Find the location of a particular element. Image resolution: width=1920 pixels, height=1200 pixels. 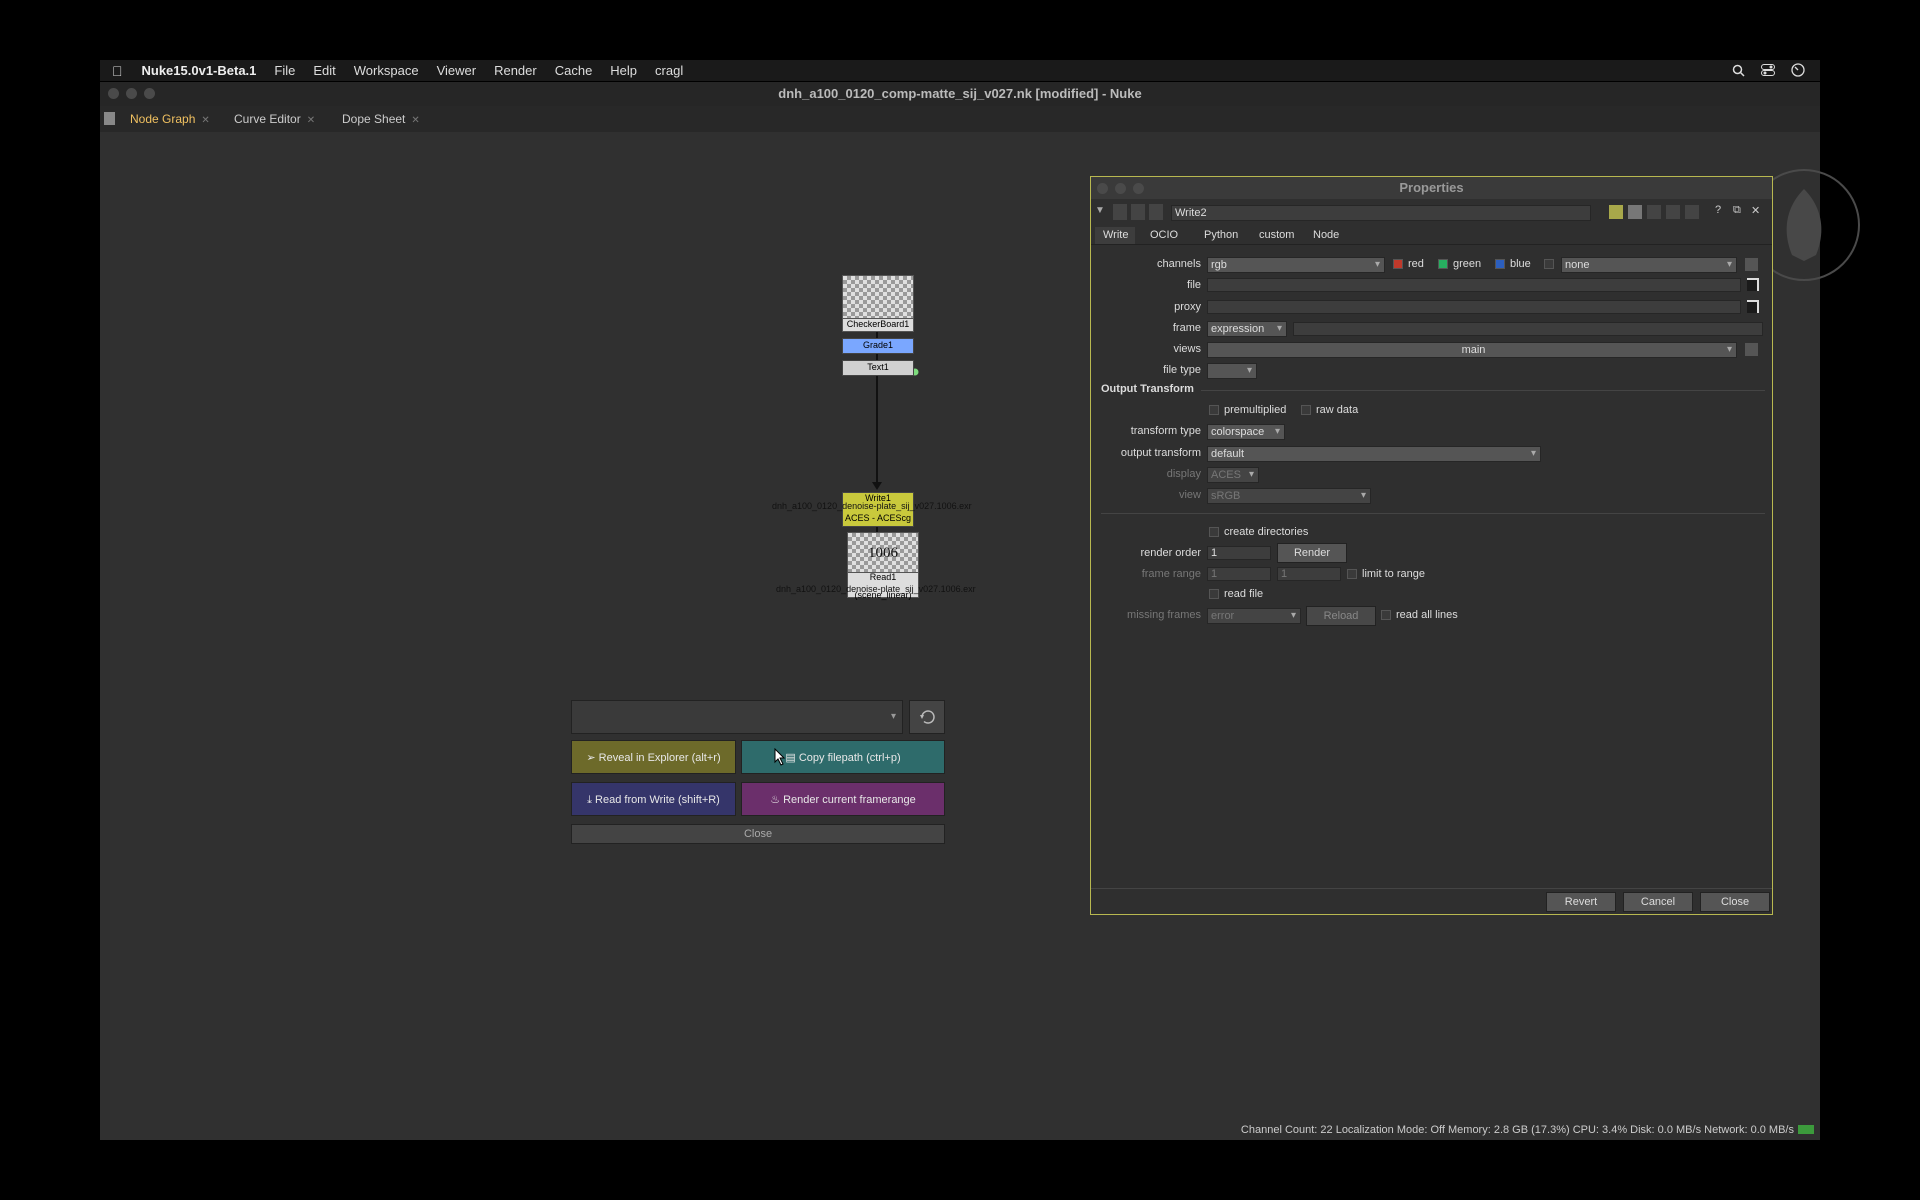

display-dropdown: ACES is located at coordinates (1233, 475).